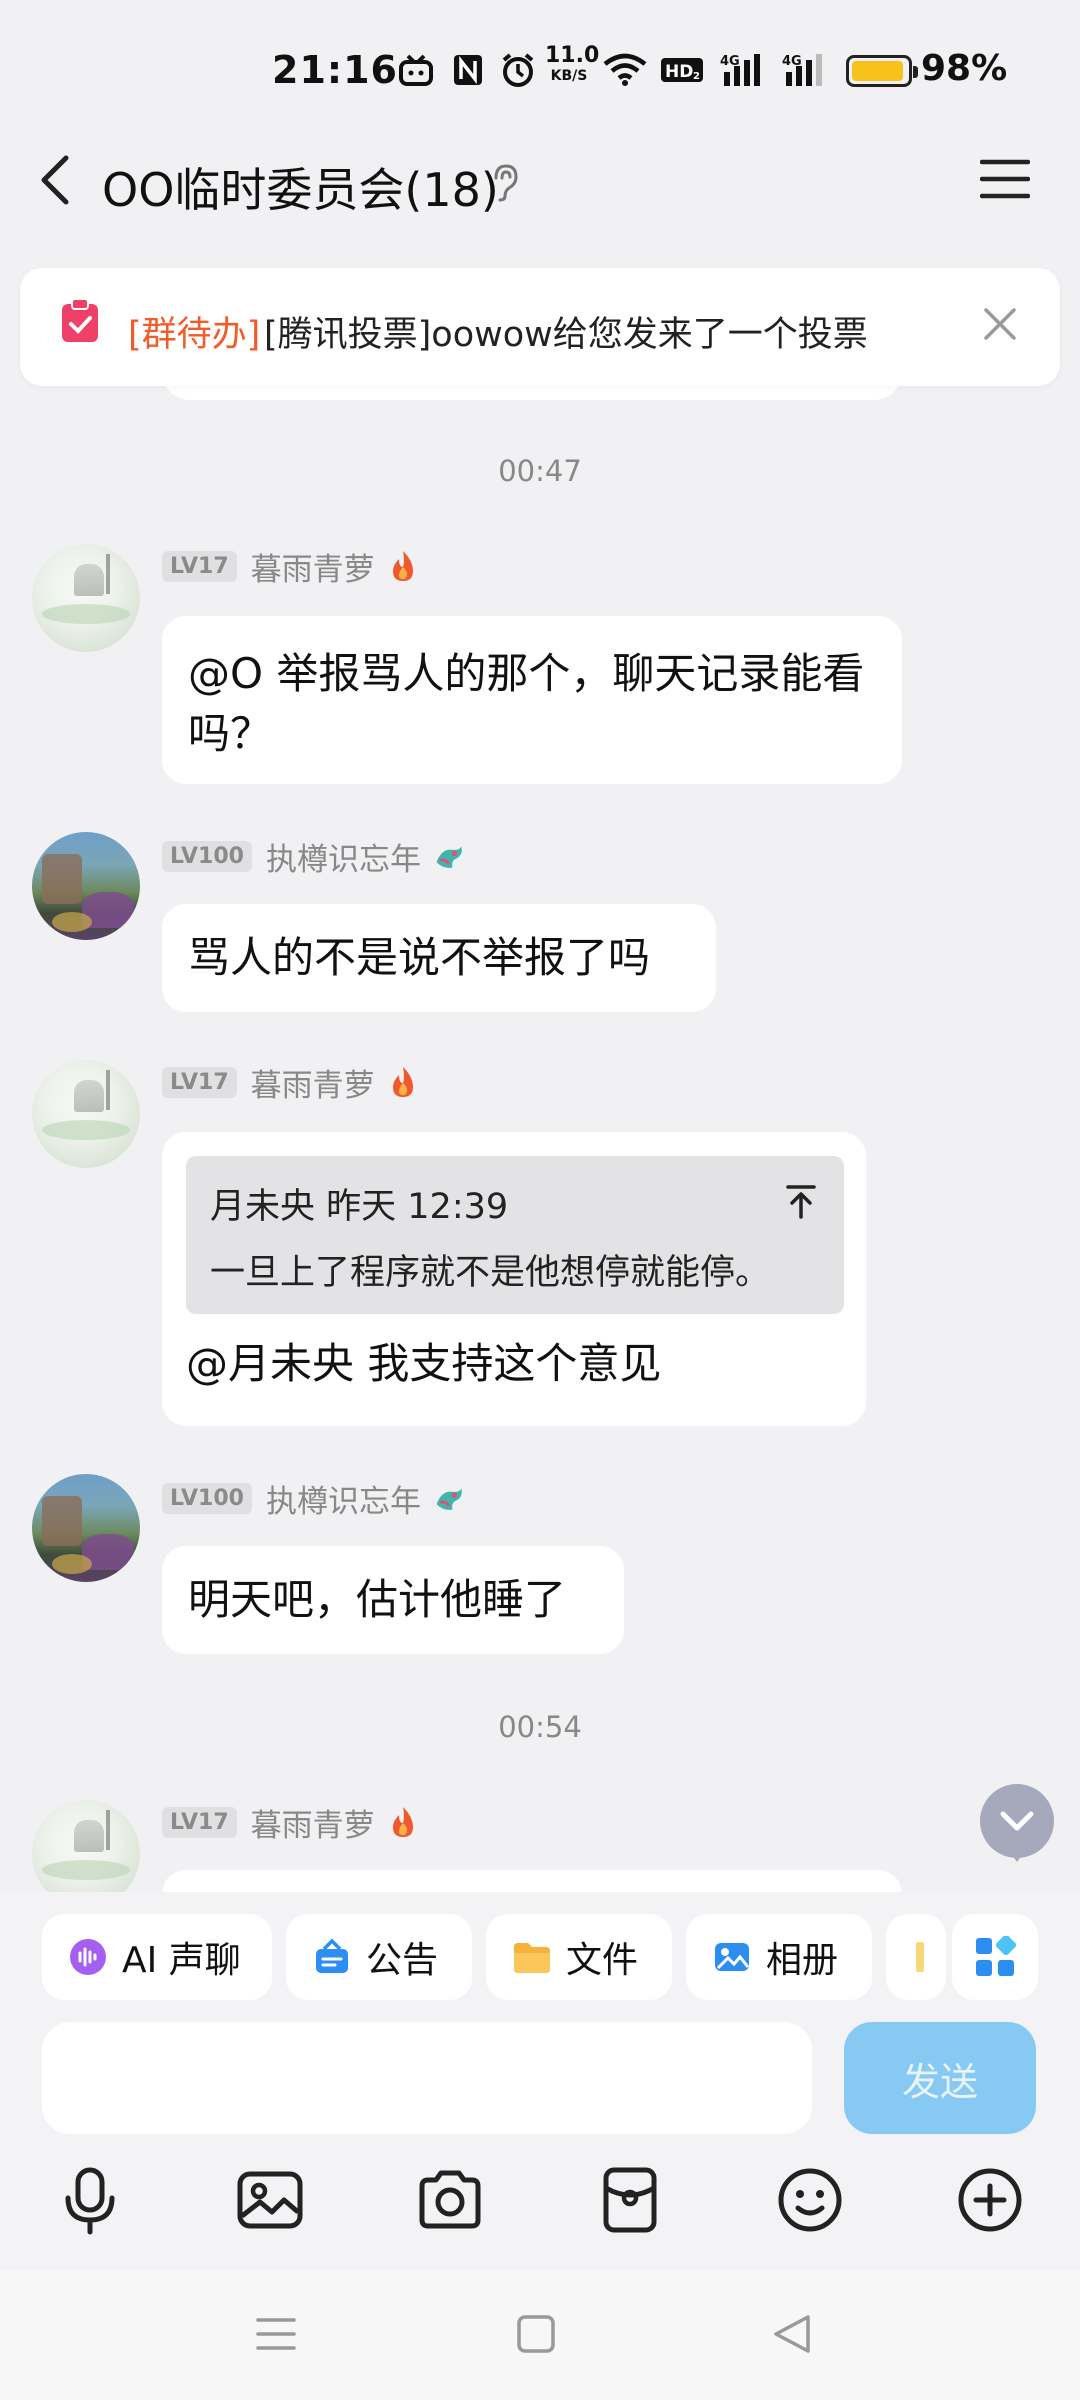 This screenshot has height=2400, width=1080. What do you see at coordinates (393, 1600) in the screenshot?
I see `message-bubble: 明天吧，估计他睡了` at bounding box center [393, 1600].